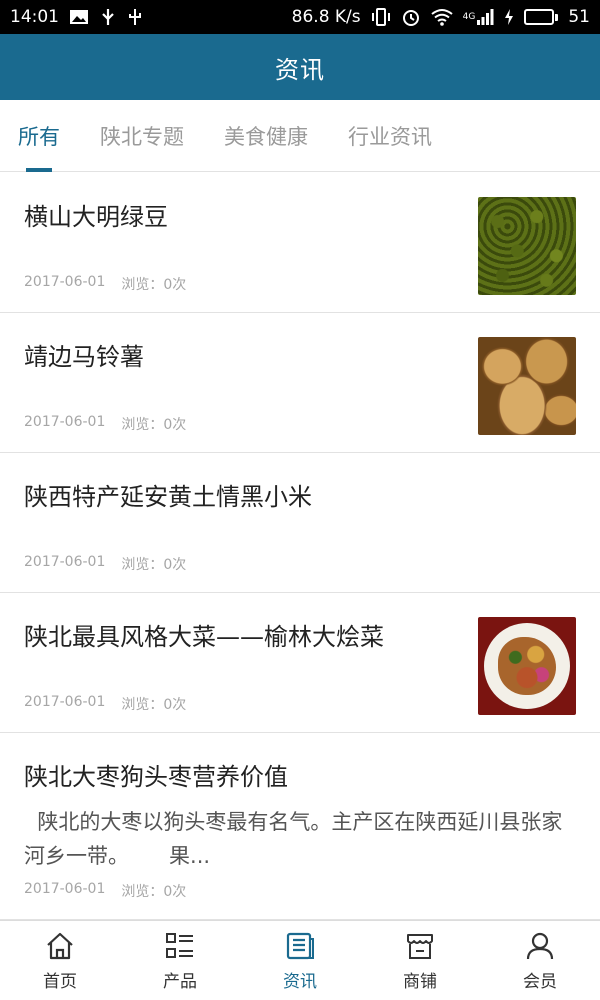  I want to click on list-item: 横山大明绿豆 2017-06-01 浏览：0次, so click(300, 243).